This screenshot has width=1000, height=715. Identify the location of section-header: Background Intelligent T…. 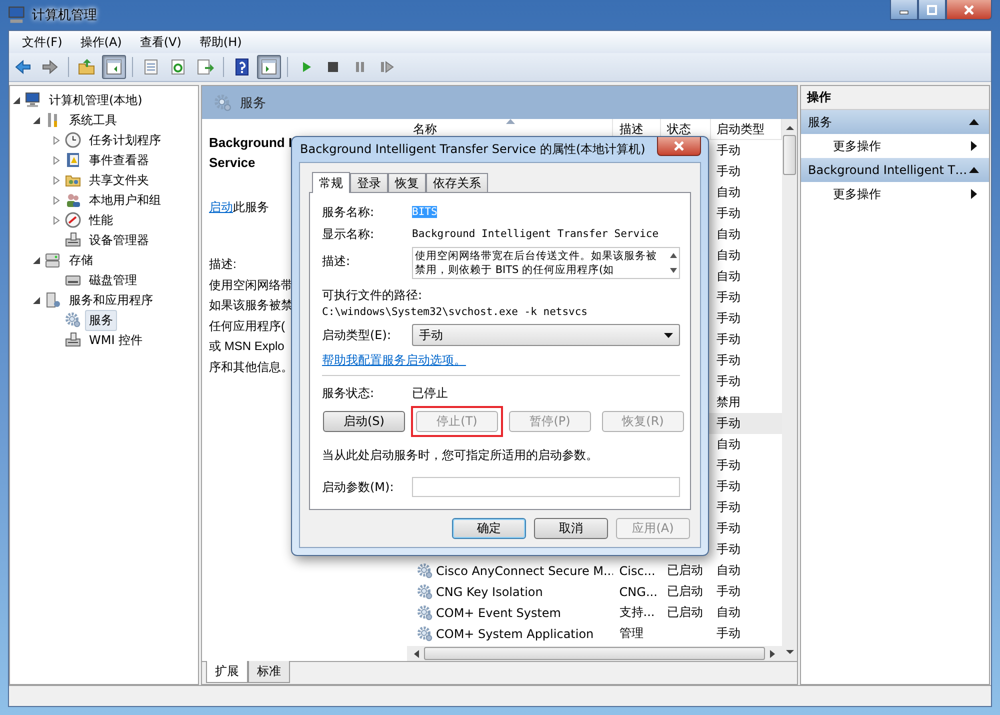
(895, 170).